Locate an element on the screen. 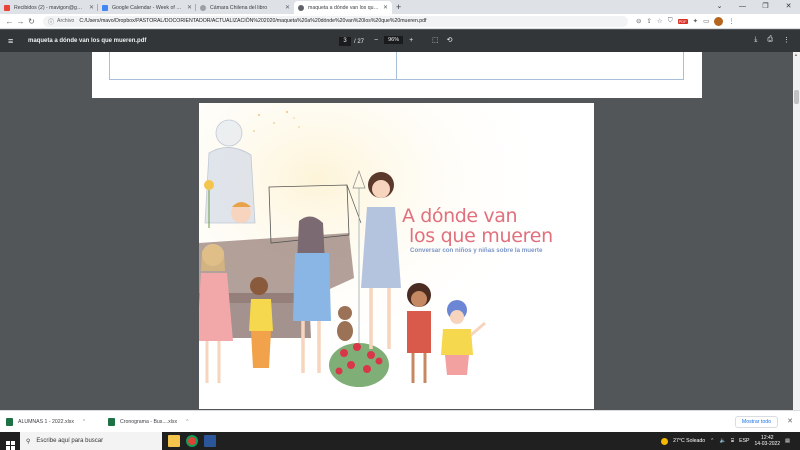  pdf-extension-icon: PDF is located at coordinates (682, 21).